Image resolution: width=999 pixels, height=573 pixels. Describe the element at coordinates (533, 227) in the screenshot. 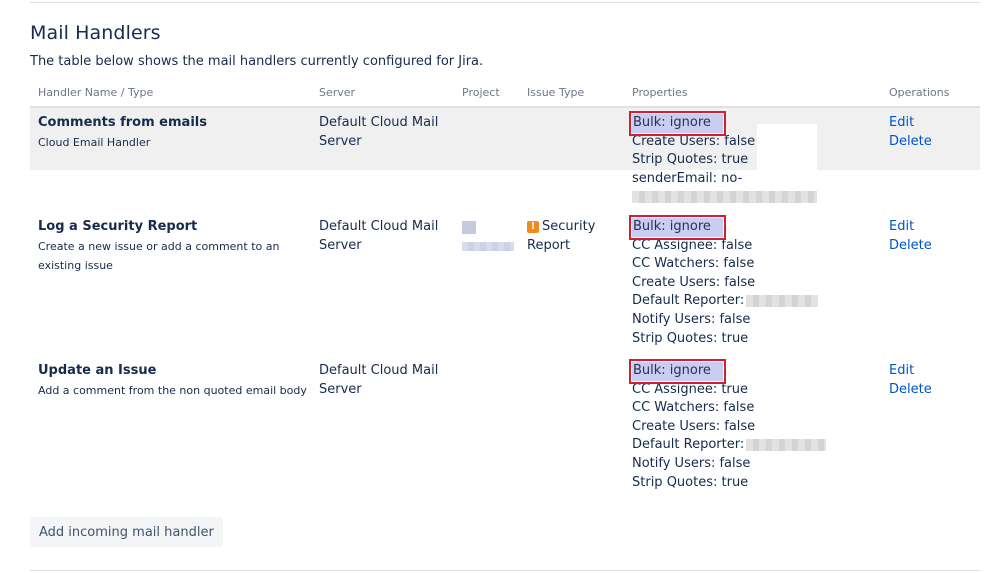

I see `warning-icon: !` at that location.